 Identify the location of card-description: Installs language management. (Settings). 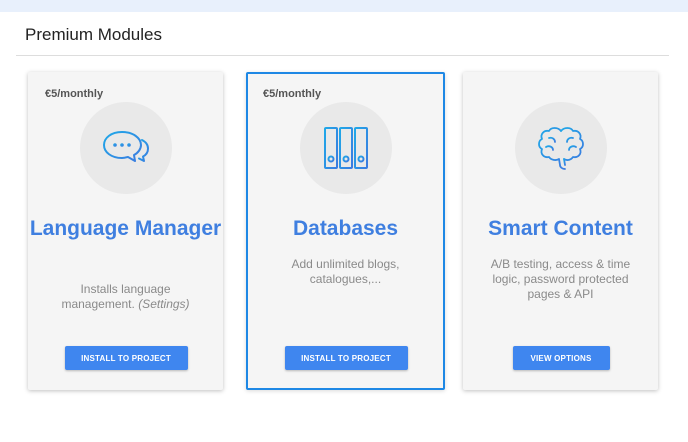
(125, 297).